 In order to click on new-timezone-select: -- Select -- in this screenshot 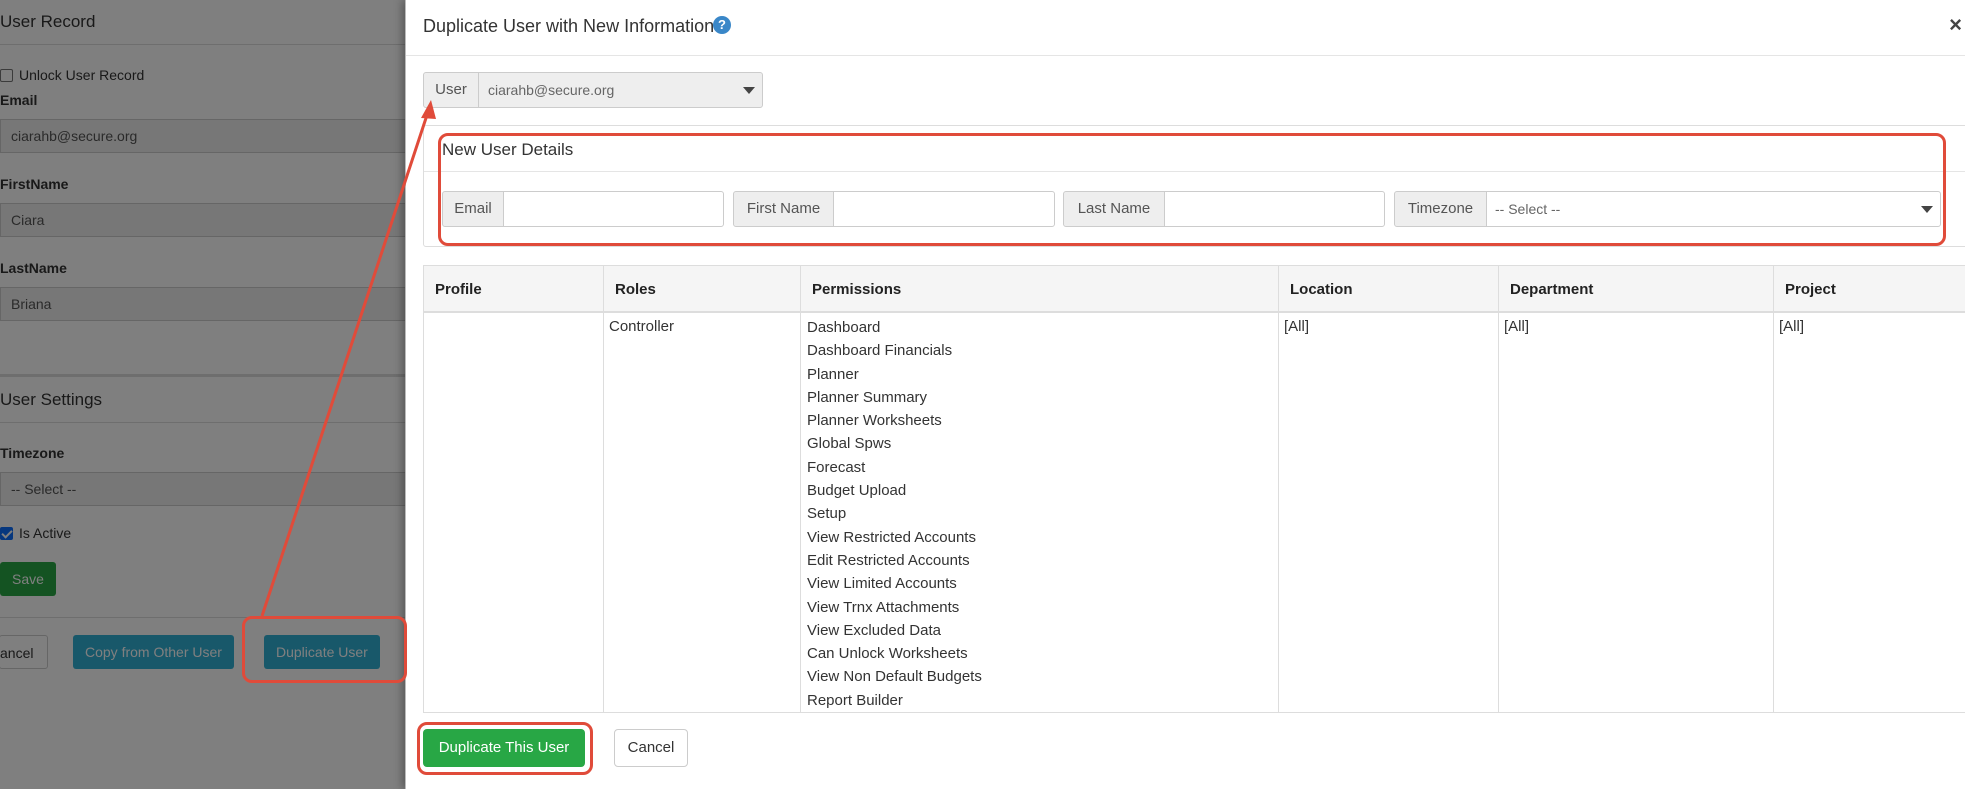, I will do `click(1713, 209)`.